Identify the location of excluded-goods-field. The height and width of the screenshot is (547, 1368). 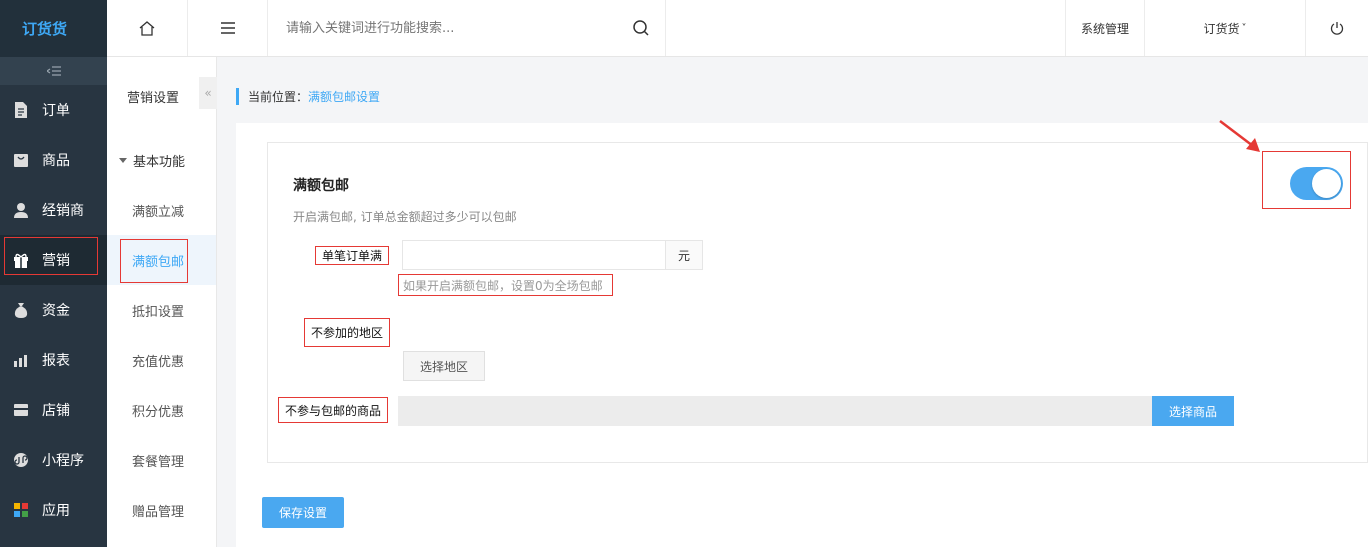
(775, 411).